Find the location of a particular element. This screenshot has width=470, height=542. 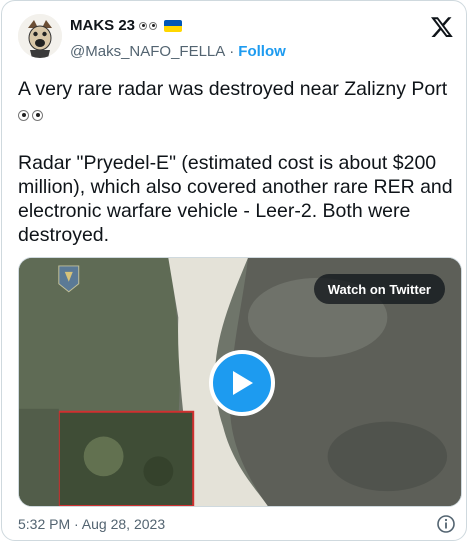

avatar is located at coordinates (40, 36).